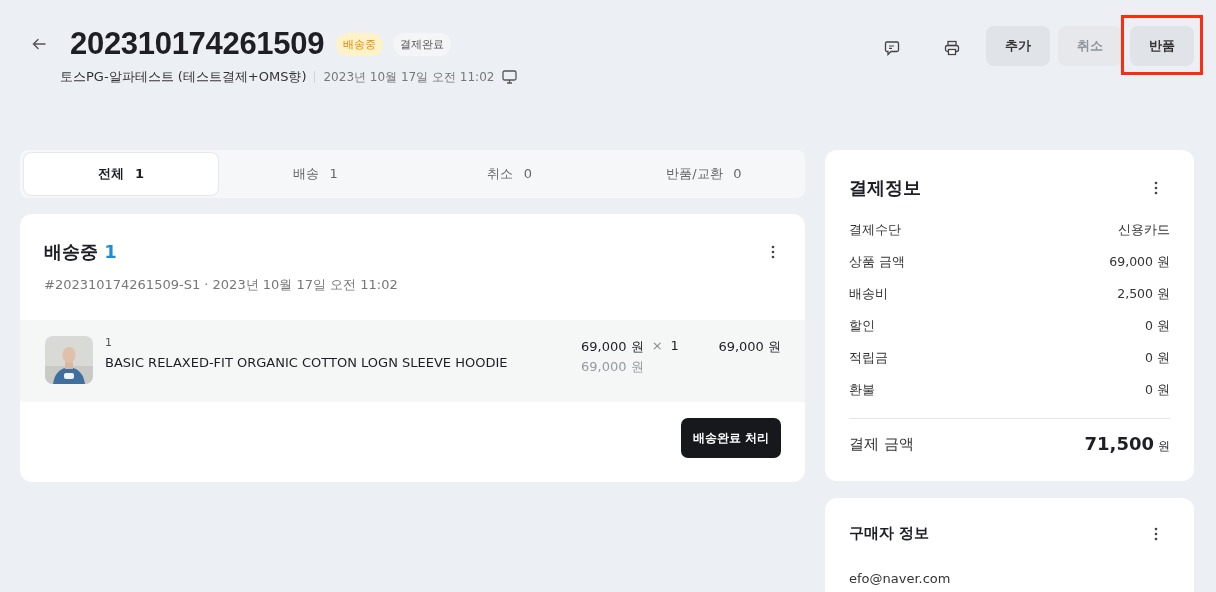  I want to click on complete-delivery-button: 배송완료 처리, so click(730, 438).